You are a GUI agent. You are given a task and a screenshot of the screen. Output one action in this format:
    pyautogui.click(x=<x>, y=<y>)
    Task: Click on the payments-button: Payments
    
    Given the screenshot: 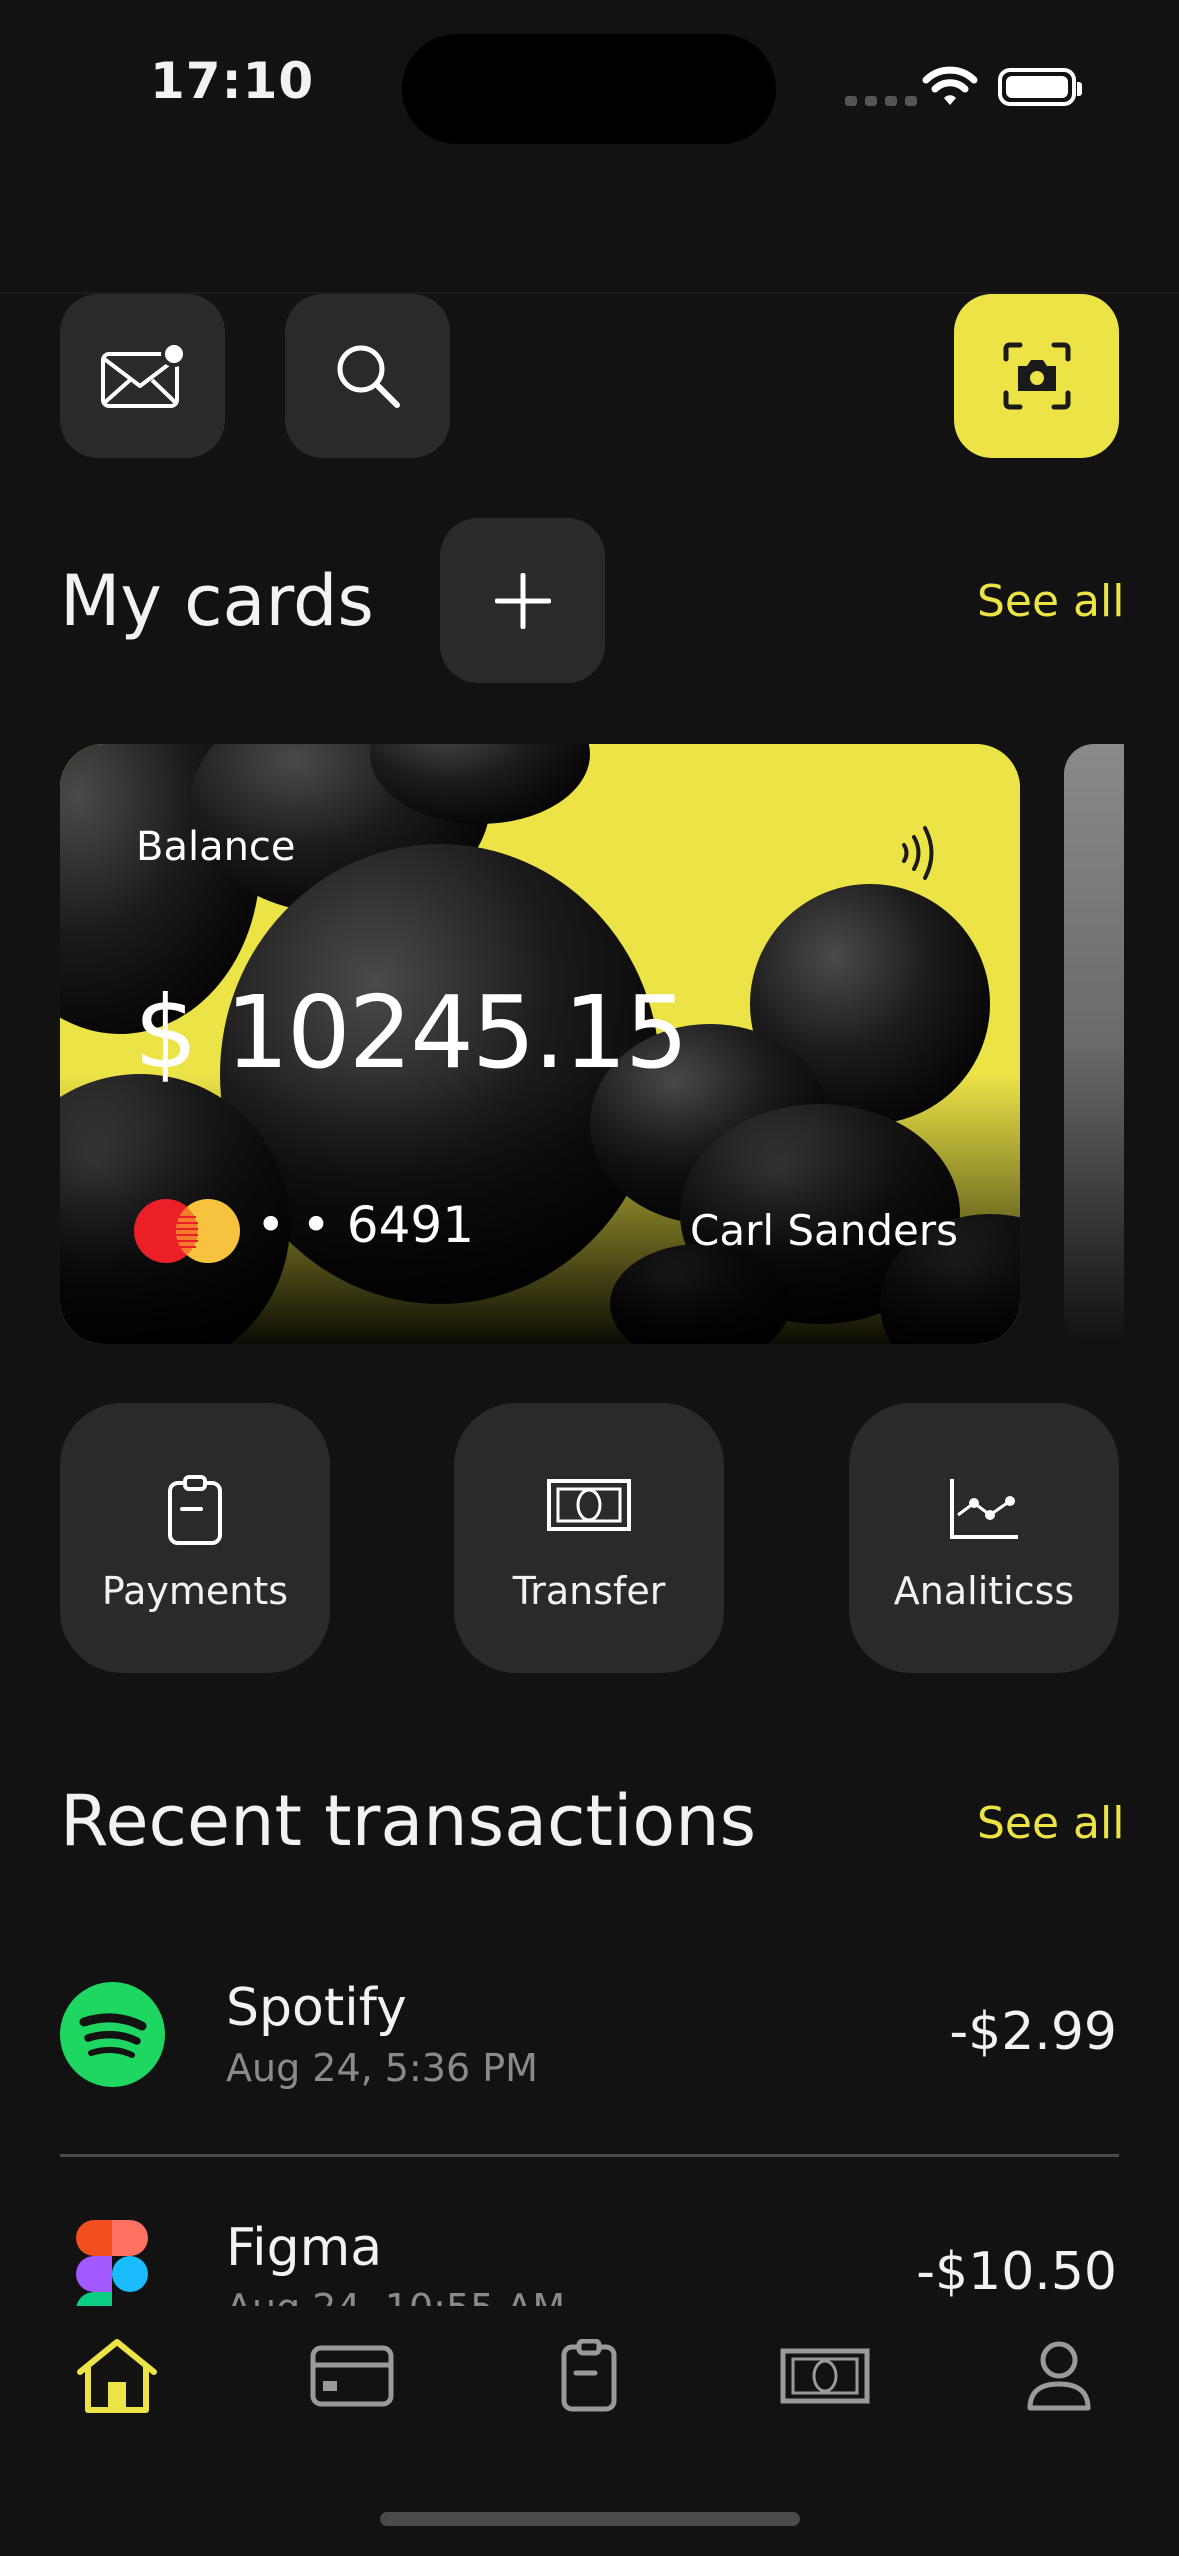 What is the action you would take?
    pyautogui.click(x=195, y=1538)
    